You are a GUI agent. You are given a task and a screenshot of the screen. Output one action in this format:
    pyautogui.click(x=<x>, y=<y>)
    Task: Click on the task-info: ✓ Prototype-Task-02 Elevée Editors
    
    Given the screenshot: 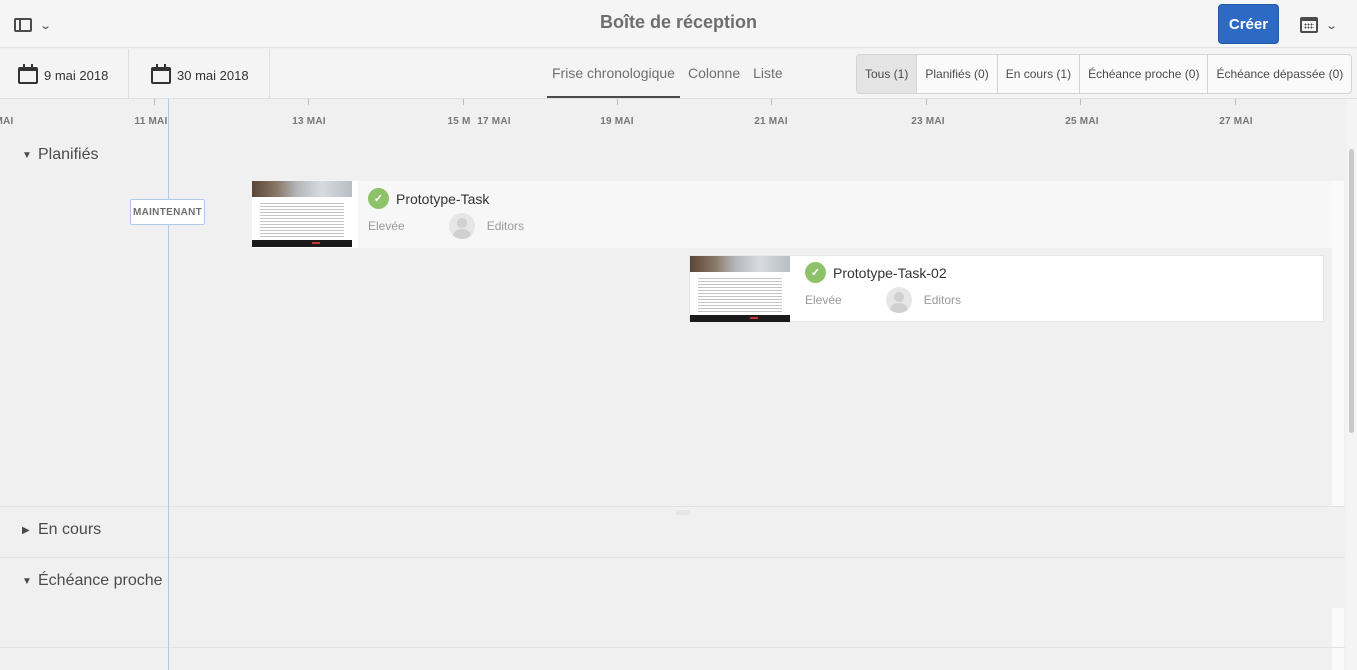 What is the action you would take?
    pyautogui.click(x=883, y=287)
    